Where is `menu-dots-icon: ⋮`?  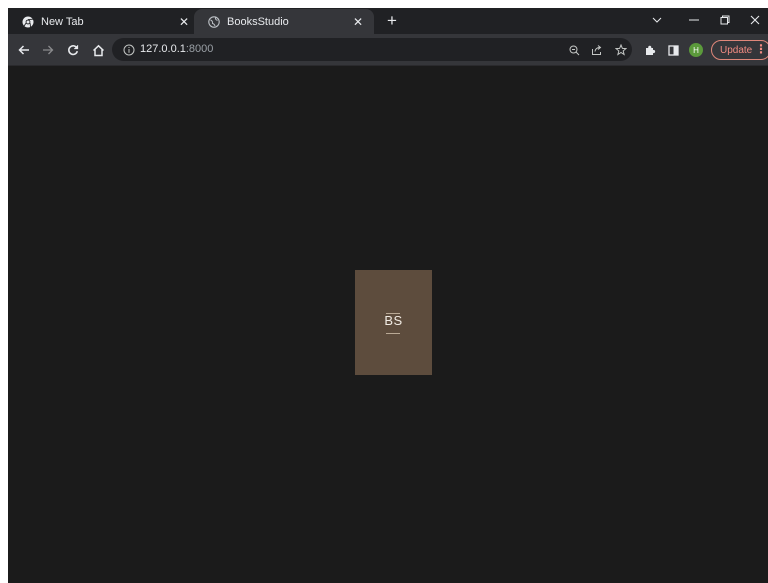 menu-dots-icon: ⋮ is located at coordinates (761, 49).